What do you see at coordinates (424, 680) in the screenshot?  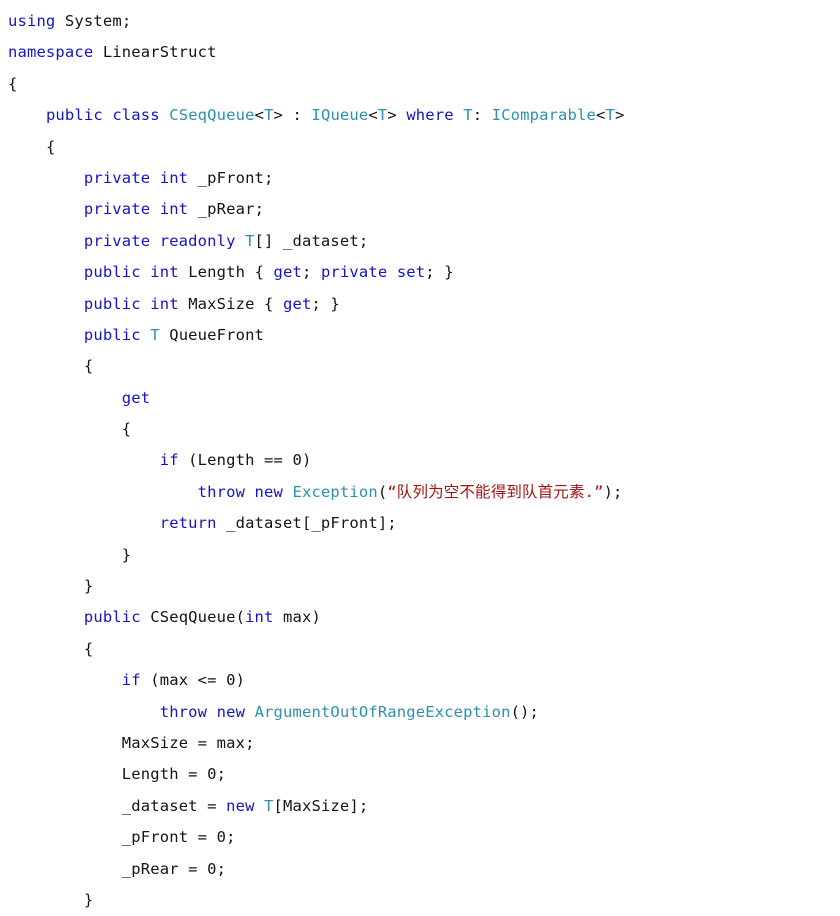 I see `code-line: if (max <= 0)` at bounding box center [424, 680].